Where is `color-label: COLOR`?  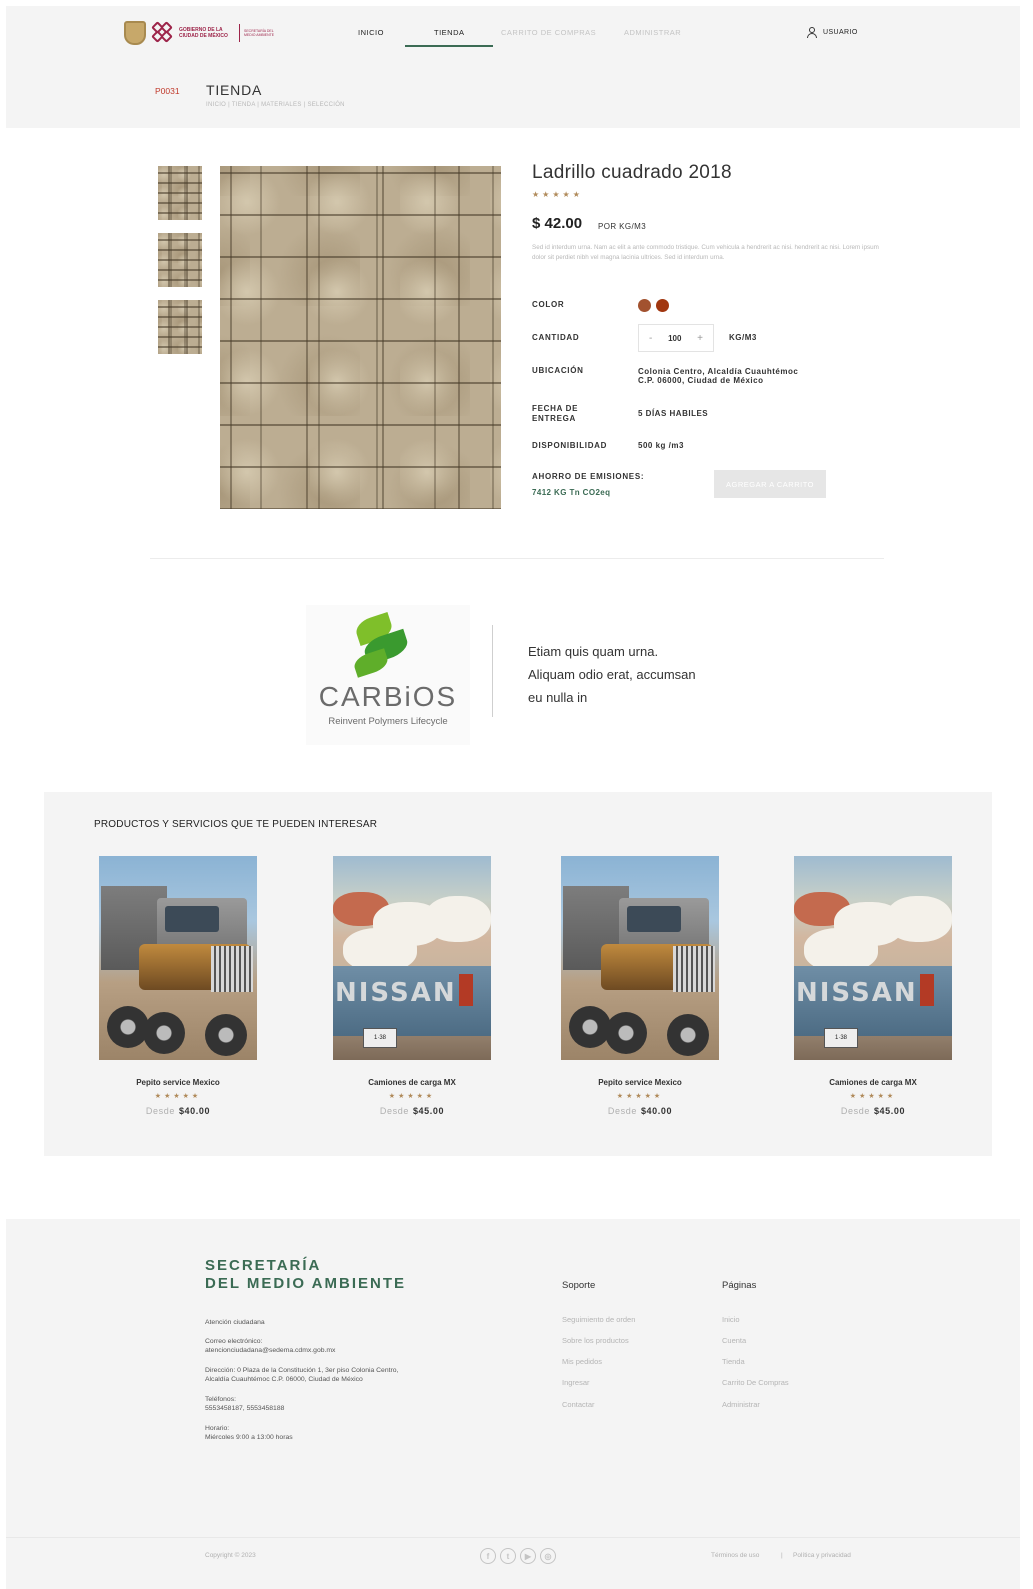 color-label: COLOR is located at coordinates (548, 304).